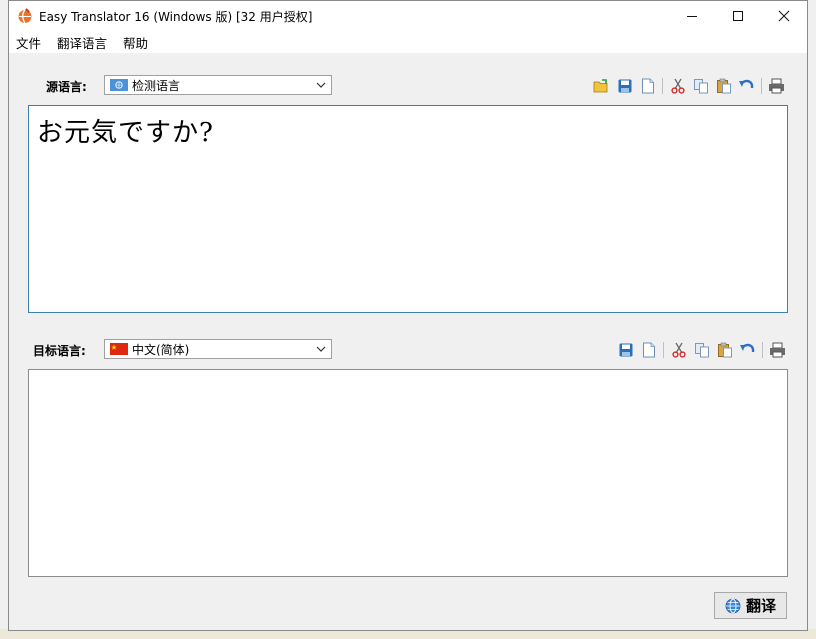  What do you see at coordinates (66, 87) in the screenshot?
I see `source-language-label: 源语言:` at bounding box center [66, 87].